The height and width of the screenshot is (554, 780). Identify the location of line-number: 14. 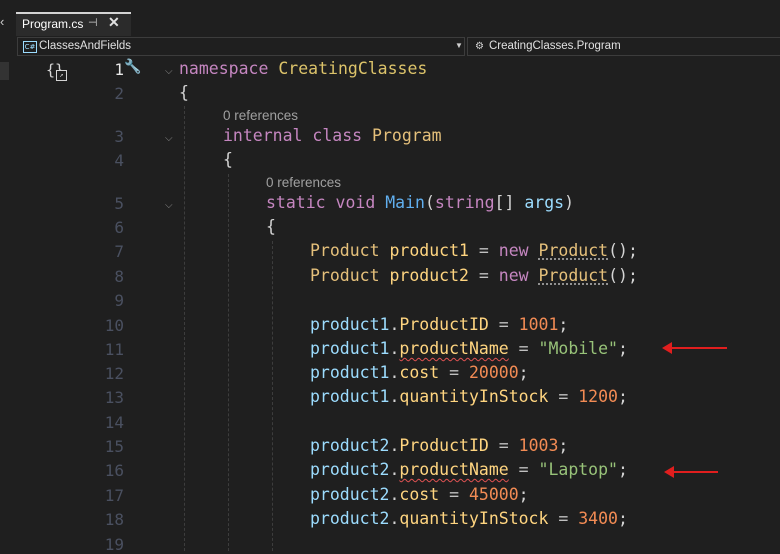
(114, 422).